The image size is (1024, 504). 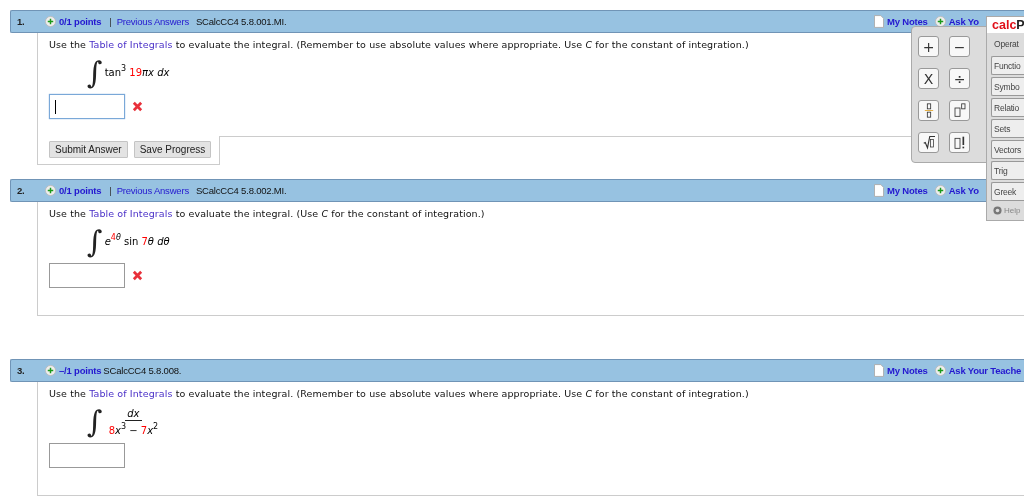 I want to click on category-tab: Symbo, so click(x=1007, y=86).